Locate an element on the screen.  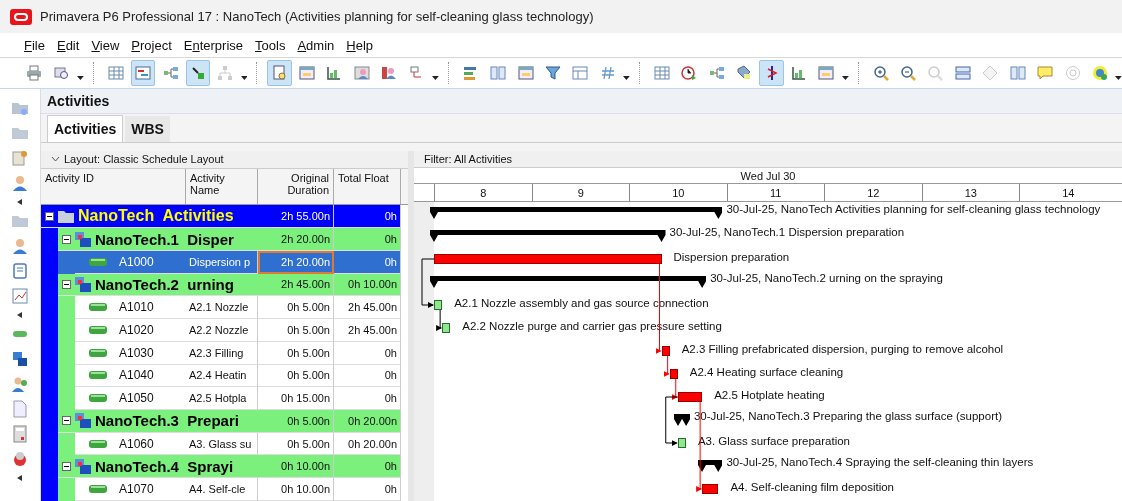
network-icon is located at coordinates (716, 73).